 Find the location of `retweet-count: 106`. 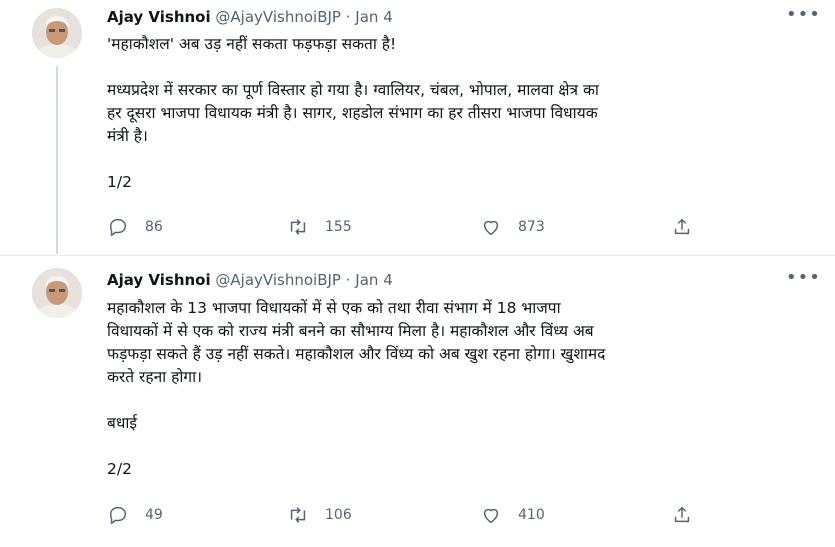

retweet-count: 106 is located at coordinates (338, 515).